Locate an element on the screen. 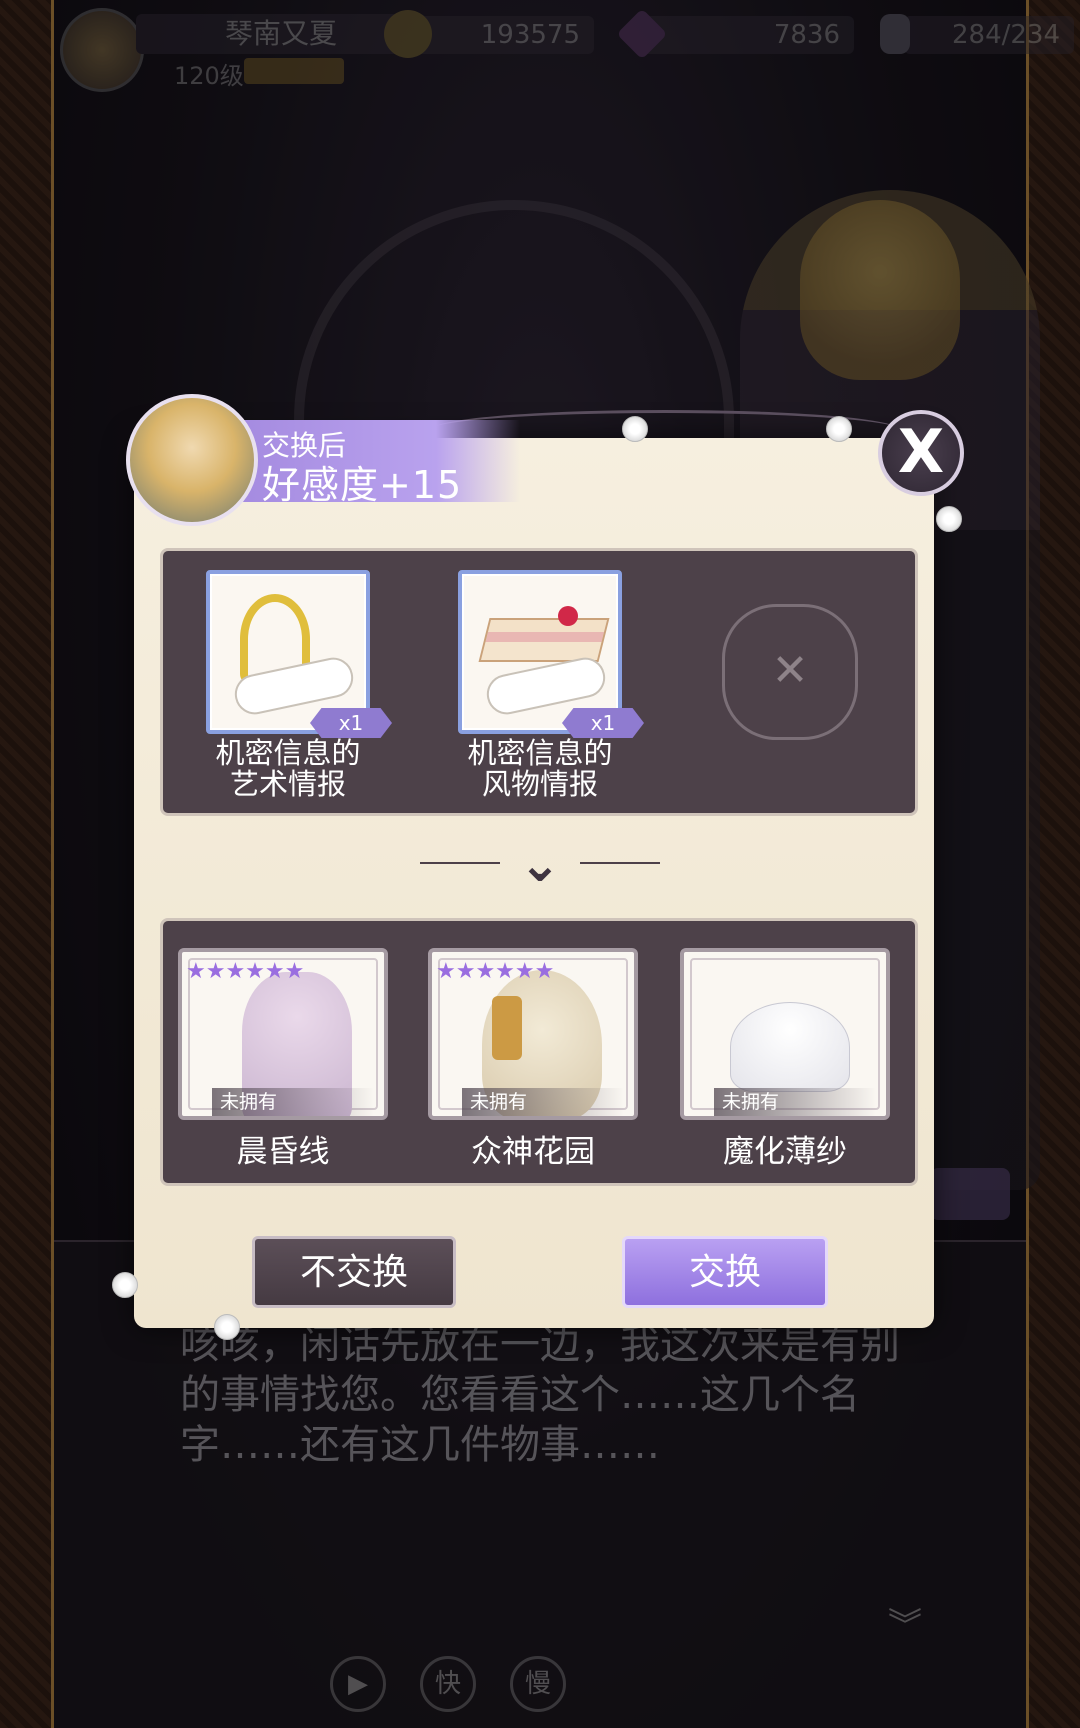 This screenshot has height=1728, width=1080. reward-item-gods-garden: ★★★★★★ 未拥有 众神花园 is located at coordinates (533, 1059).